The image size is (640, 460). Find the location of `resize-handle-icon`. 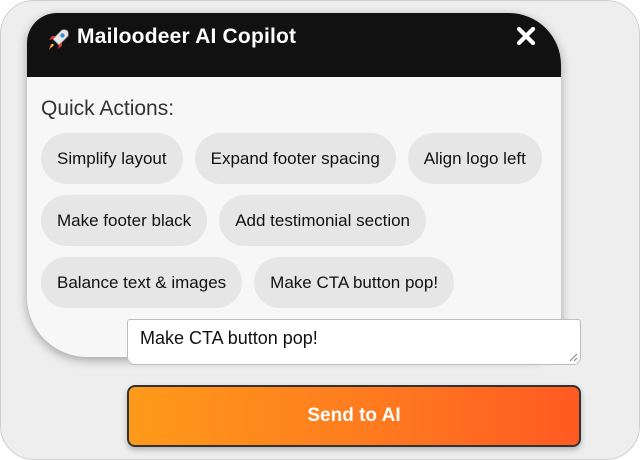

resize-handle-icon is located at coordinates (573, 357).